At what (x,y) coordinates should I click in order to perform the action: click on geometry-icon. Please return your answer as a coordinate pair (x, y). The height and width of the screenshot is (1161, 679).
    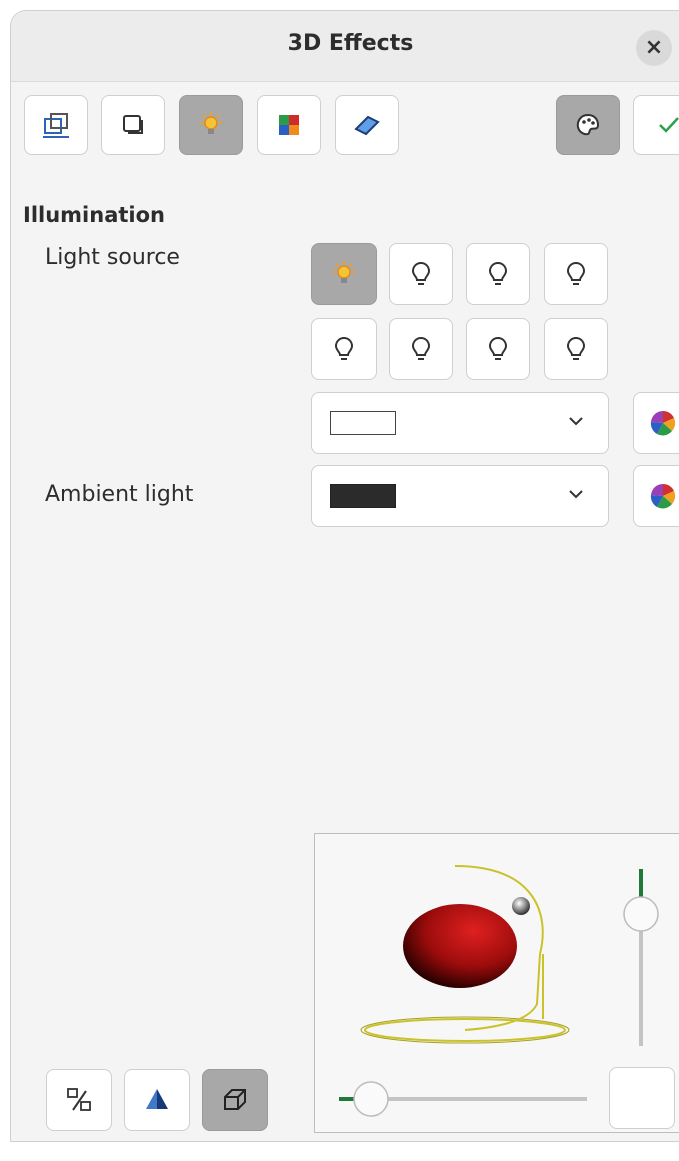
    Looking at the image, I should click on (56, 125).